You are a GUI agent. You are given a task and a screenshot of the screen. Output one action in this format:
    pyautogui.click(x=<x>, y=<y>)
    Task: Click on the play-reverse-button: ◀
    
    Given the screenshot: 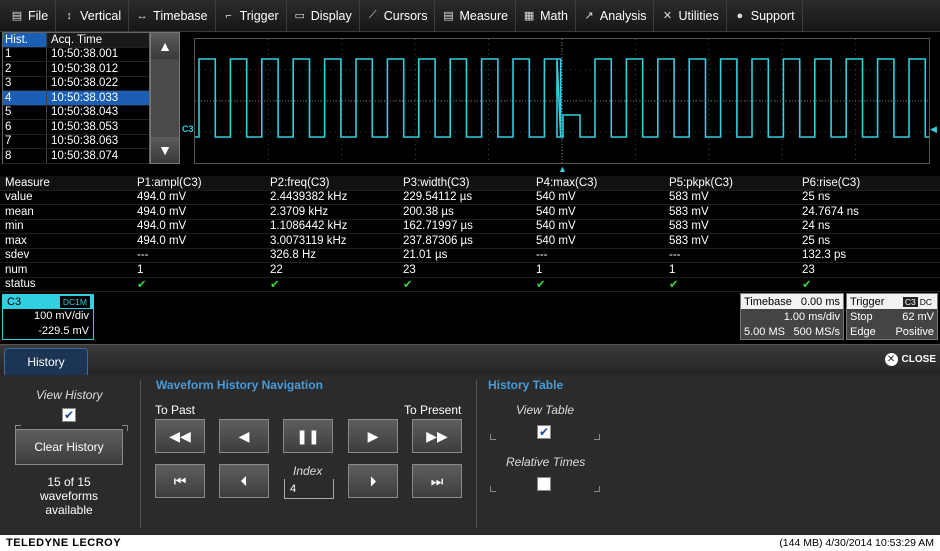 What is the action you would take?
    pyautogui.click(x=244, y=436)
    